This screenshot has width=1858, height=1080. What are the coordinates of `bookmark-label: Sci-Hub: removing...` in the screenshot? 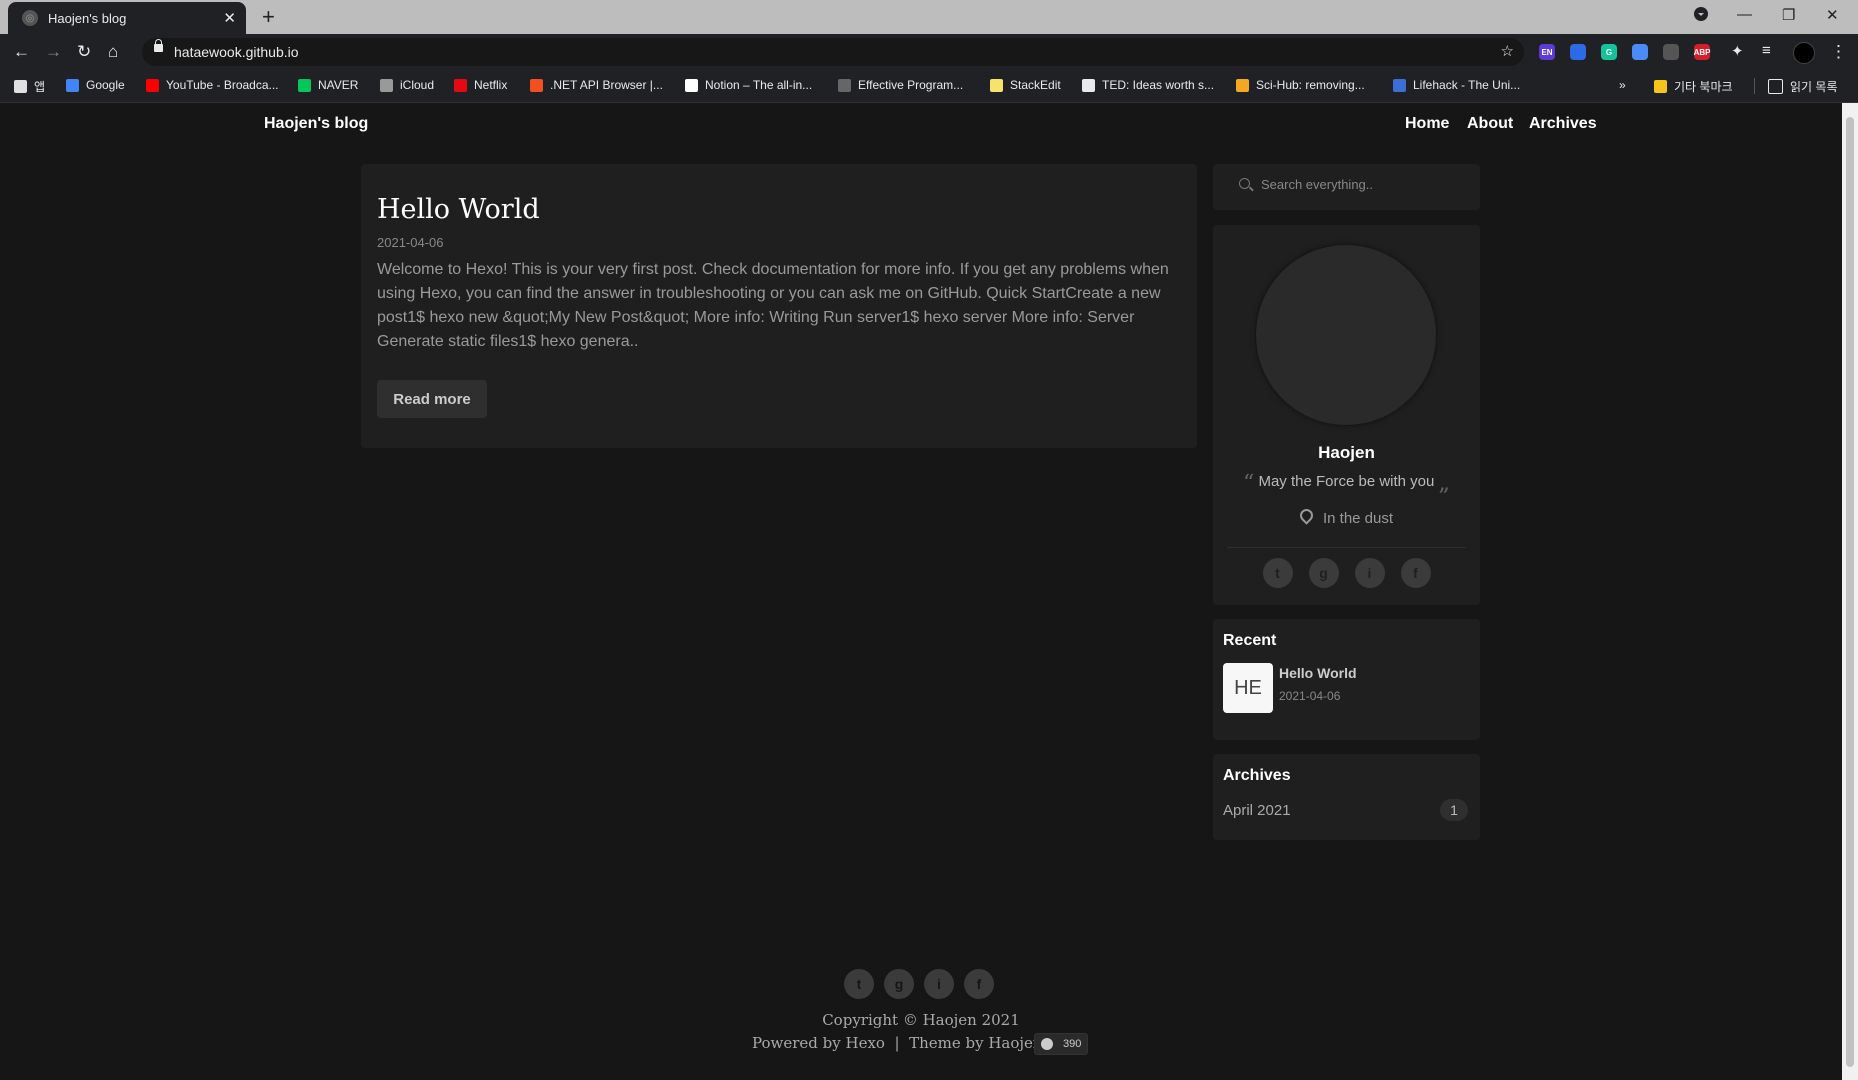 It's located at (1310, 85).